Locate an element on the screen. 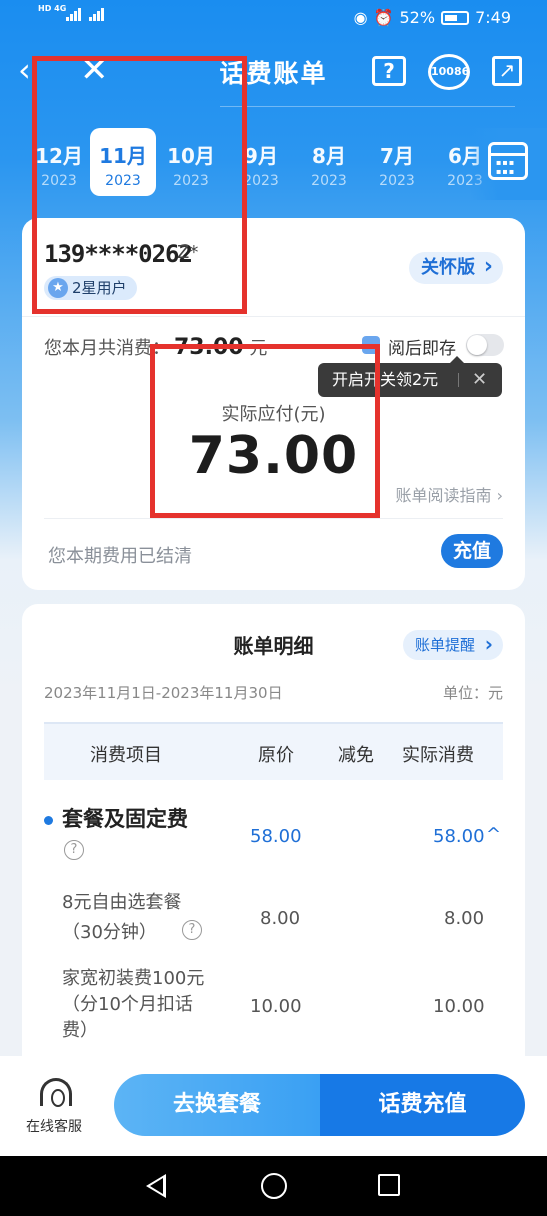  bottom-action-bar: 在线客服 去换套餐 话费充值 is located at coordinates (273, 1106).